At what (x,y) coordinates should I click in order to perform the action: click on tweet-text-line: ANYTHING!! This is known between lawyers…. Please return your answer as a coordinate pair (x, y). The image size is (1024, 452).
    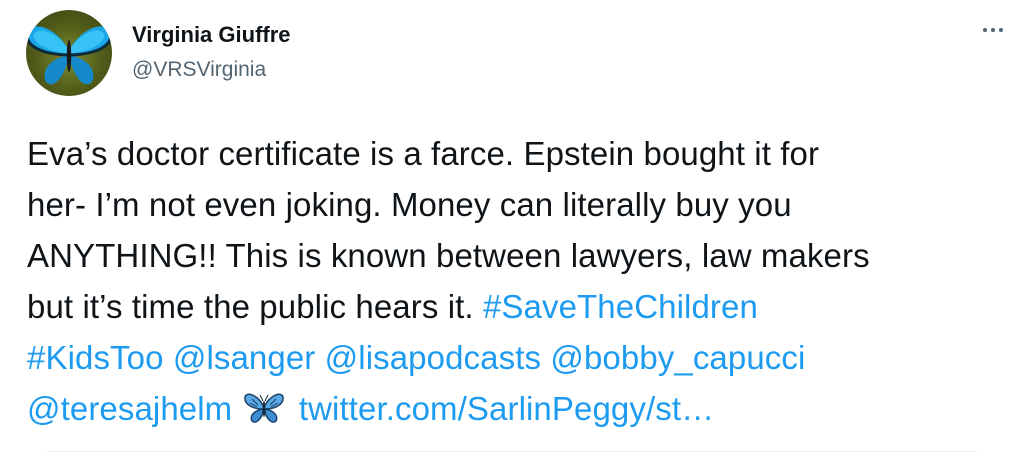
    Looking at the image, I should click on (448, 255).